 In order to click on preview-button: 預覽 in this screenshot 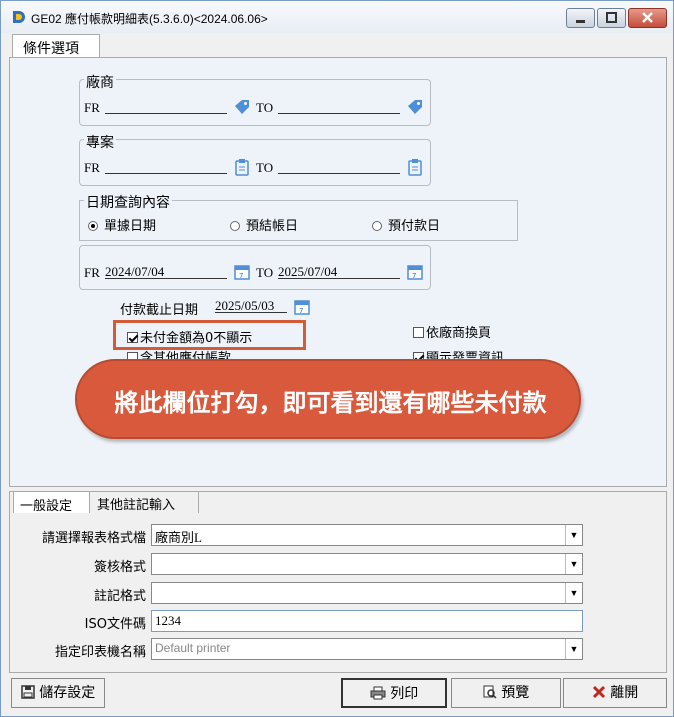, I will do `click(506, 693)`.